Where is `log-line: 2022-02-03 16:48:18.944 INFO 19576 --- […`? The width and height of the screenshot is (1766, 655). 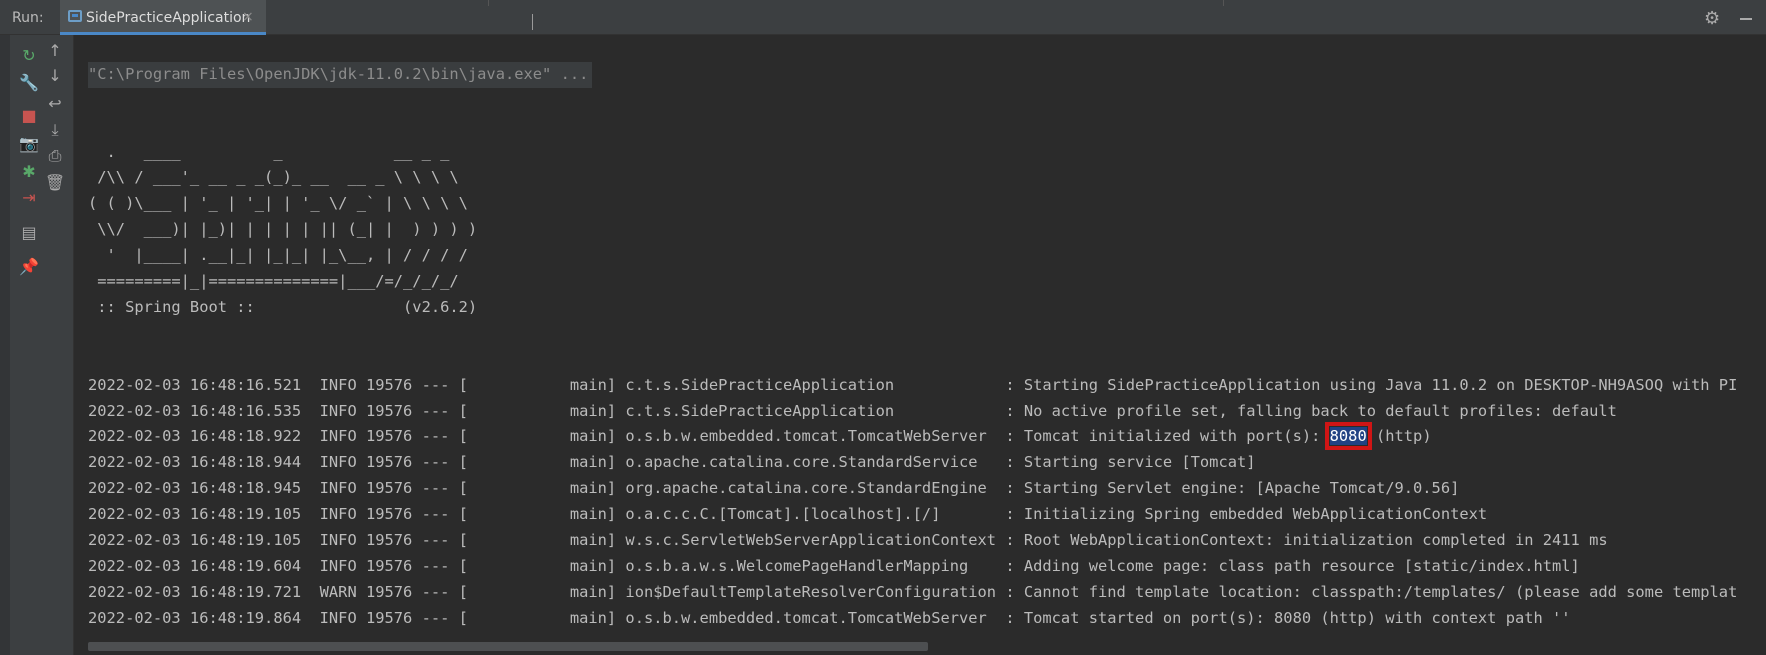
log-line: 2022-02-03 16:48:18.944 INFO 19576 --- [… is located at coordinates (927, 463).